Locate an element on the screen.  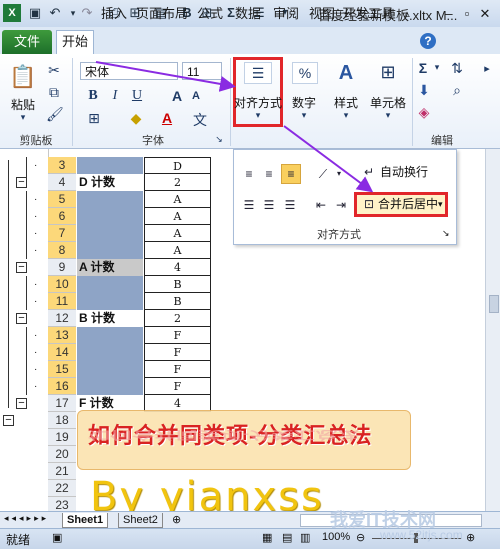
zoom-out-icon: ⊖ is located at coordinates (360, 537).